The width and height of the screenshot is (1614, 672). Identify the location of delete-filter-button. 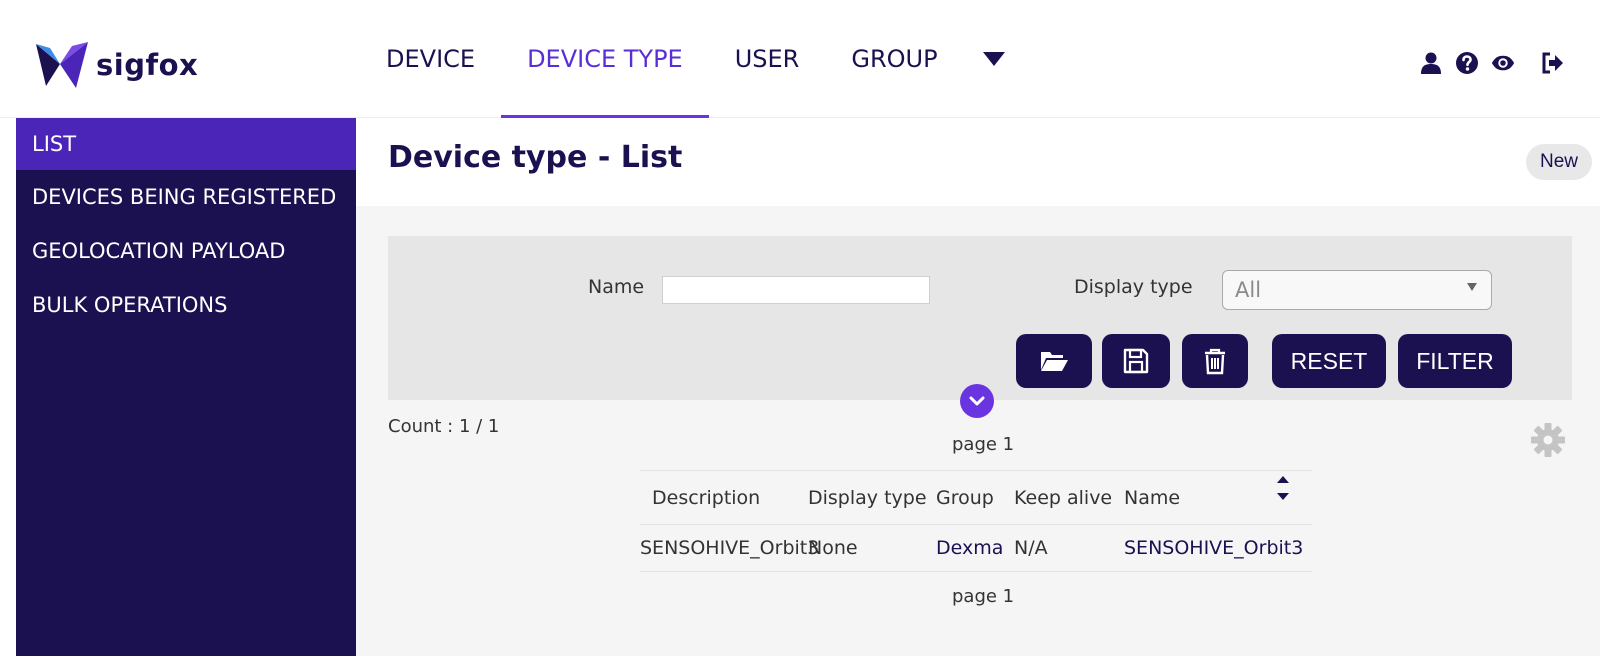
(1215, 361).